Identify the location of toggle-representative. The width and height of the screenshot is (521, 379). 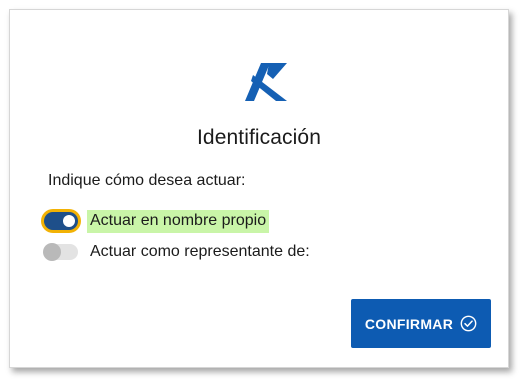
(60, 252).